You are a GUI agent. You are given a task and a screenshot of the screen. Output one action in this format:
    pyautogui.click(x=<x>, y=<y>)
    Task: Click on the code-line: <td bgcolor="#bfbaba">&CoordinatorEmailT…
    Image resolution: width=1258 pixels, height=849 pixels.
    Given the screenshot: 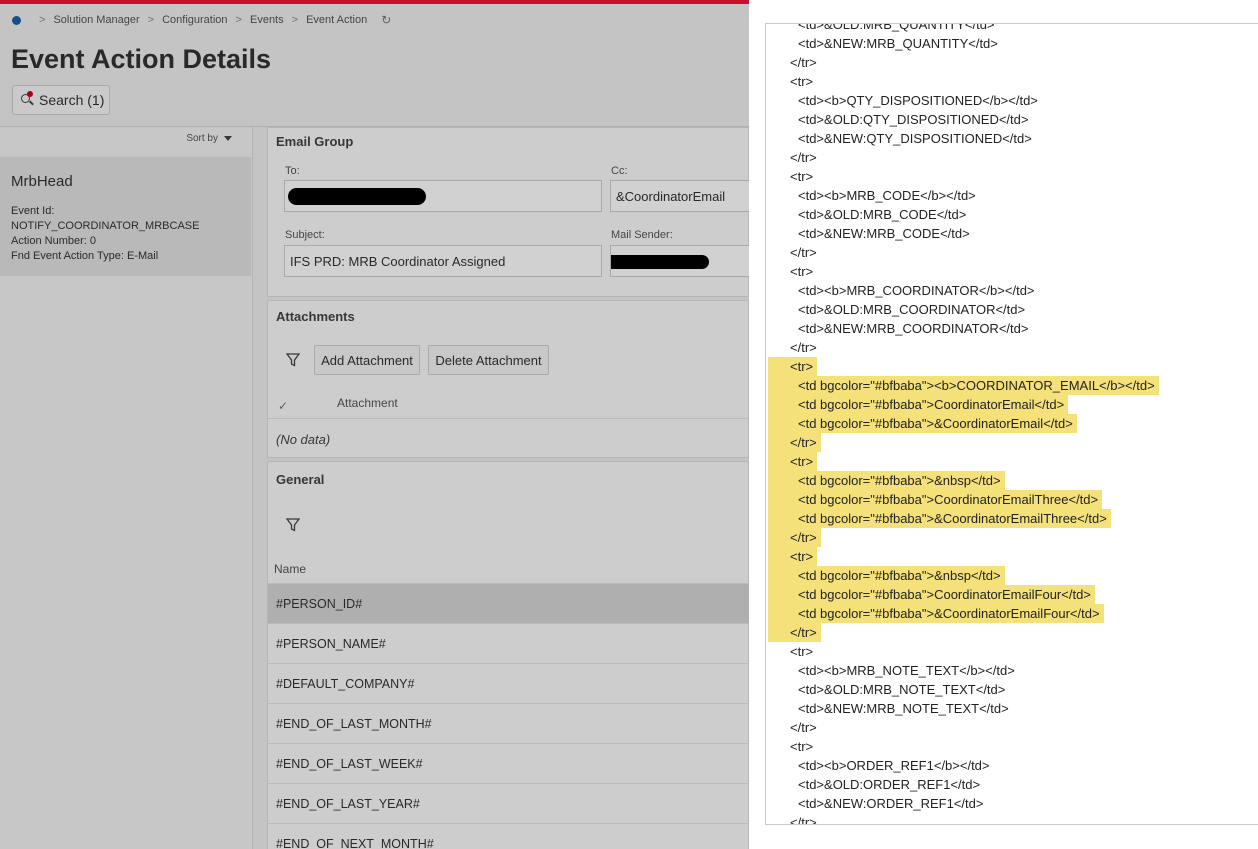 What is the action you would take?
    pyautogui.click(x=939, y=518)
    